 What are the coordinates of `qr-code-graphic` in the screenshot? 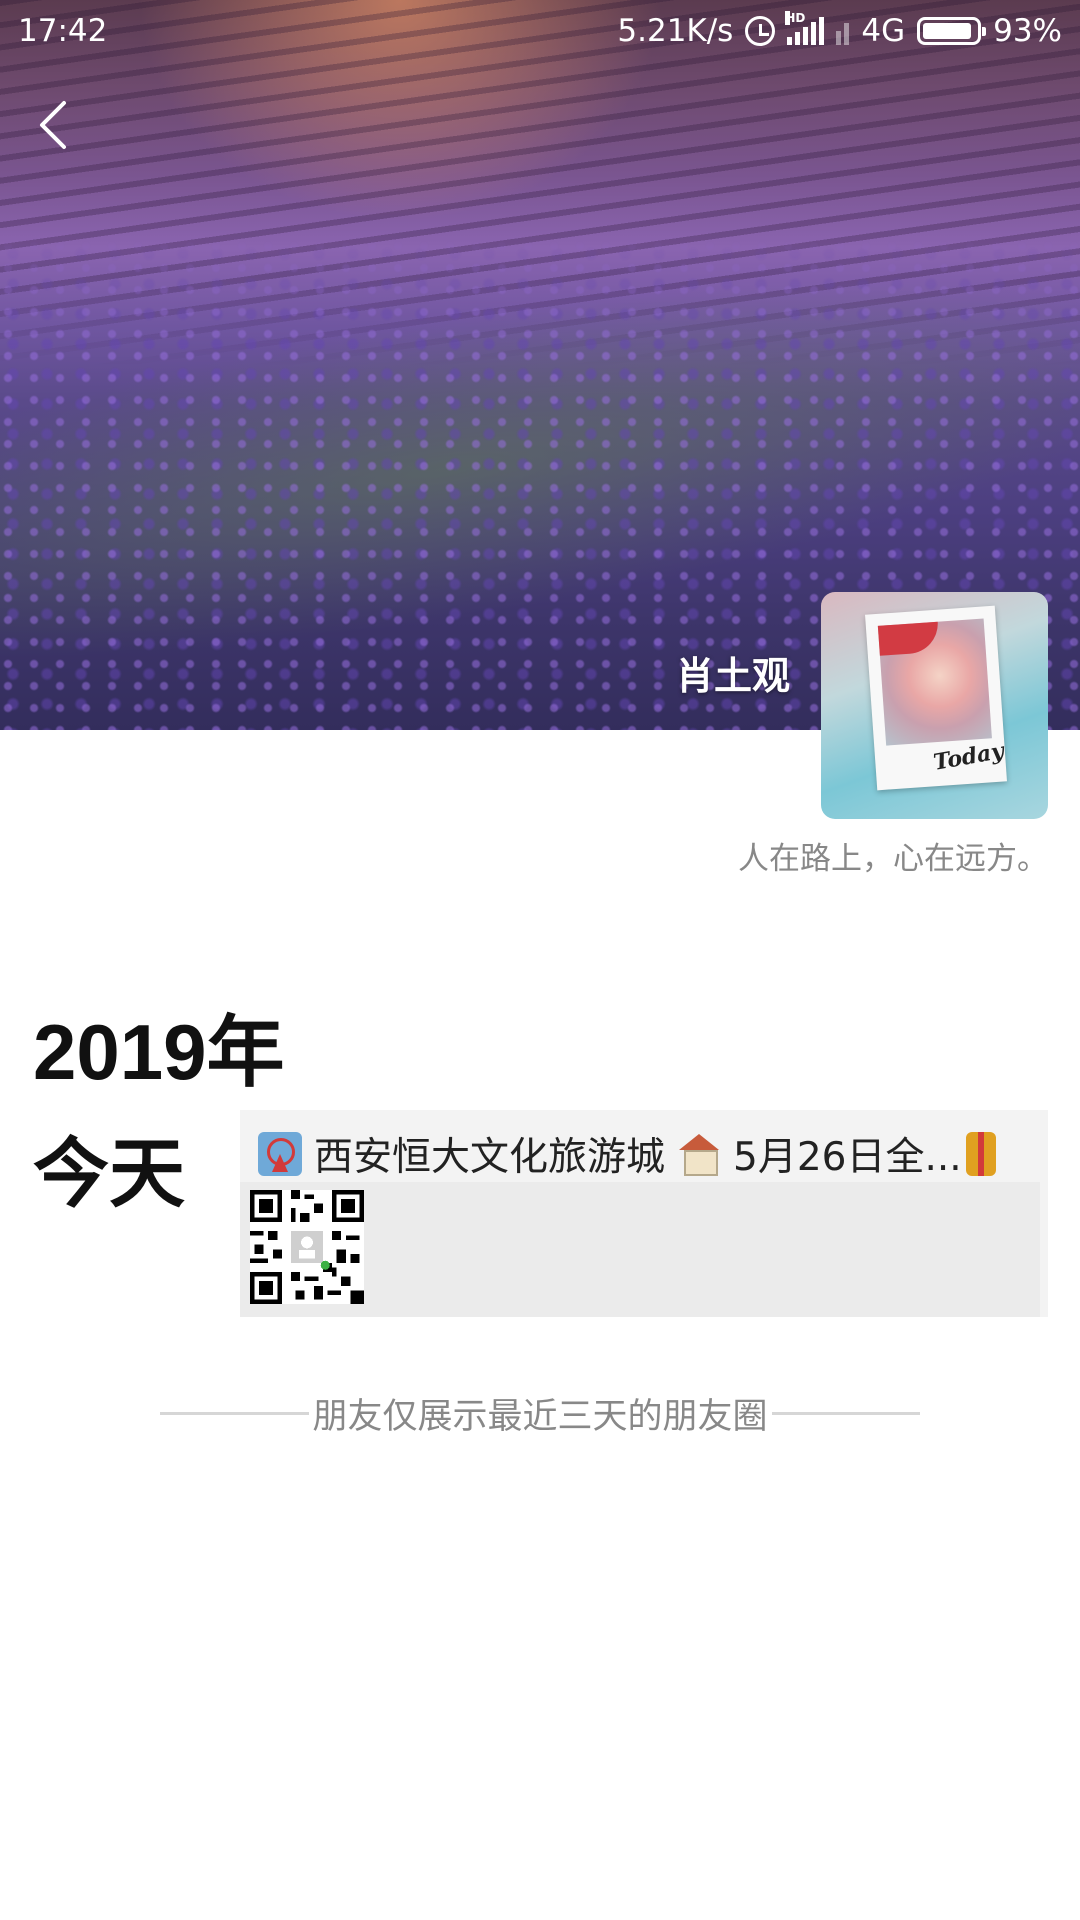 It's located at (307, 1247).